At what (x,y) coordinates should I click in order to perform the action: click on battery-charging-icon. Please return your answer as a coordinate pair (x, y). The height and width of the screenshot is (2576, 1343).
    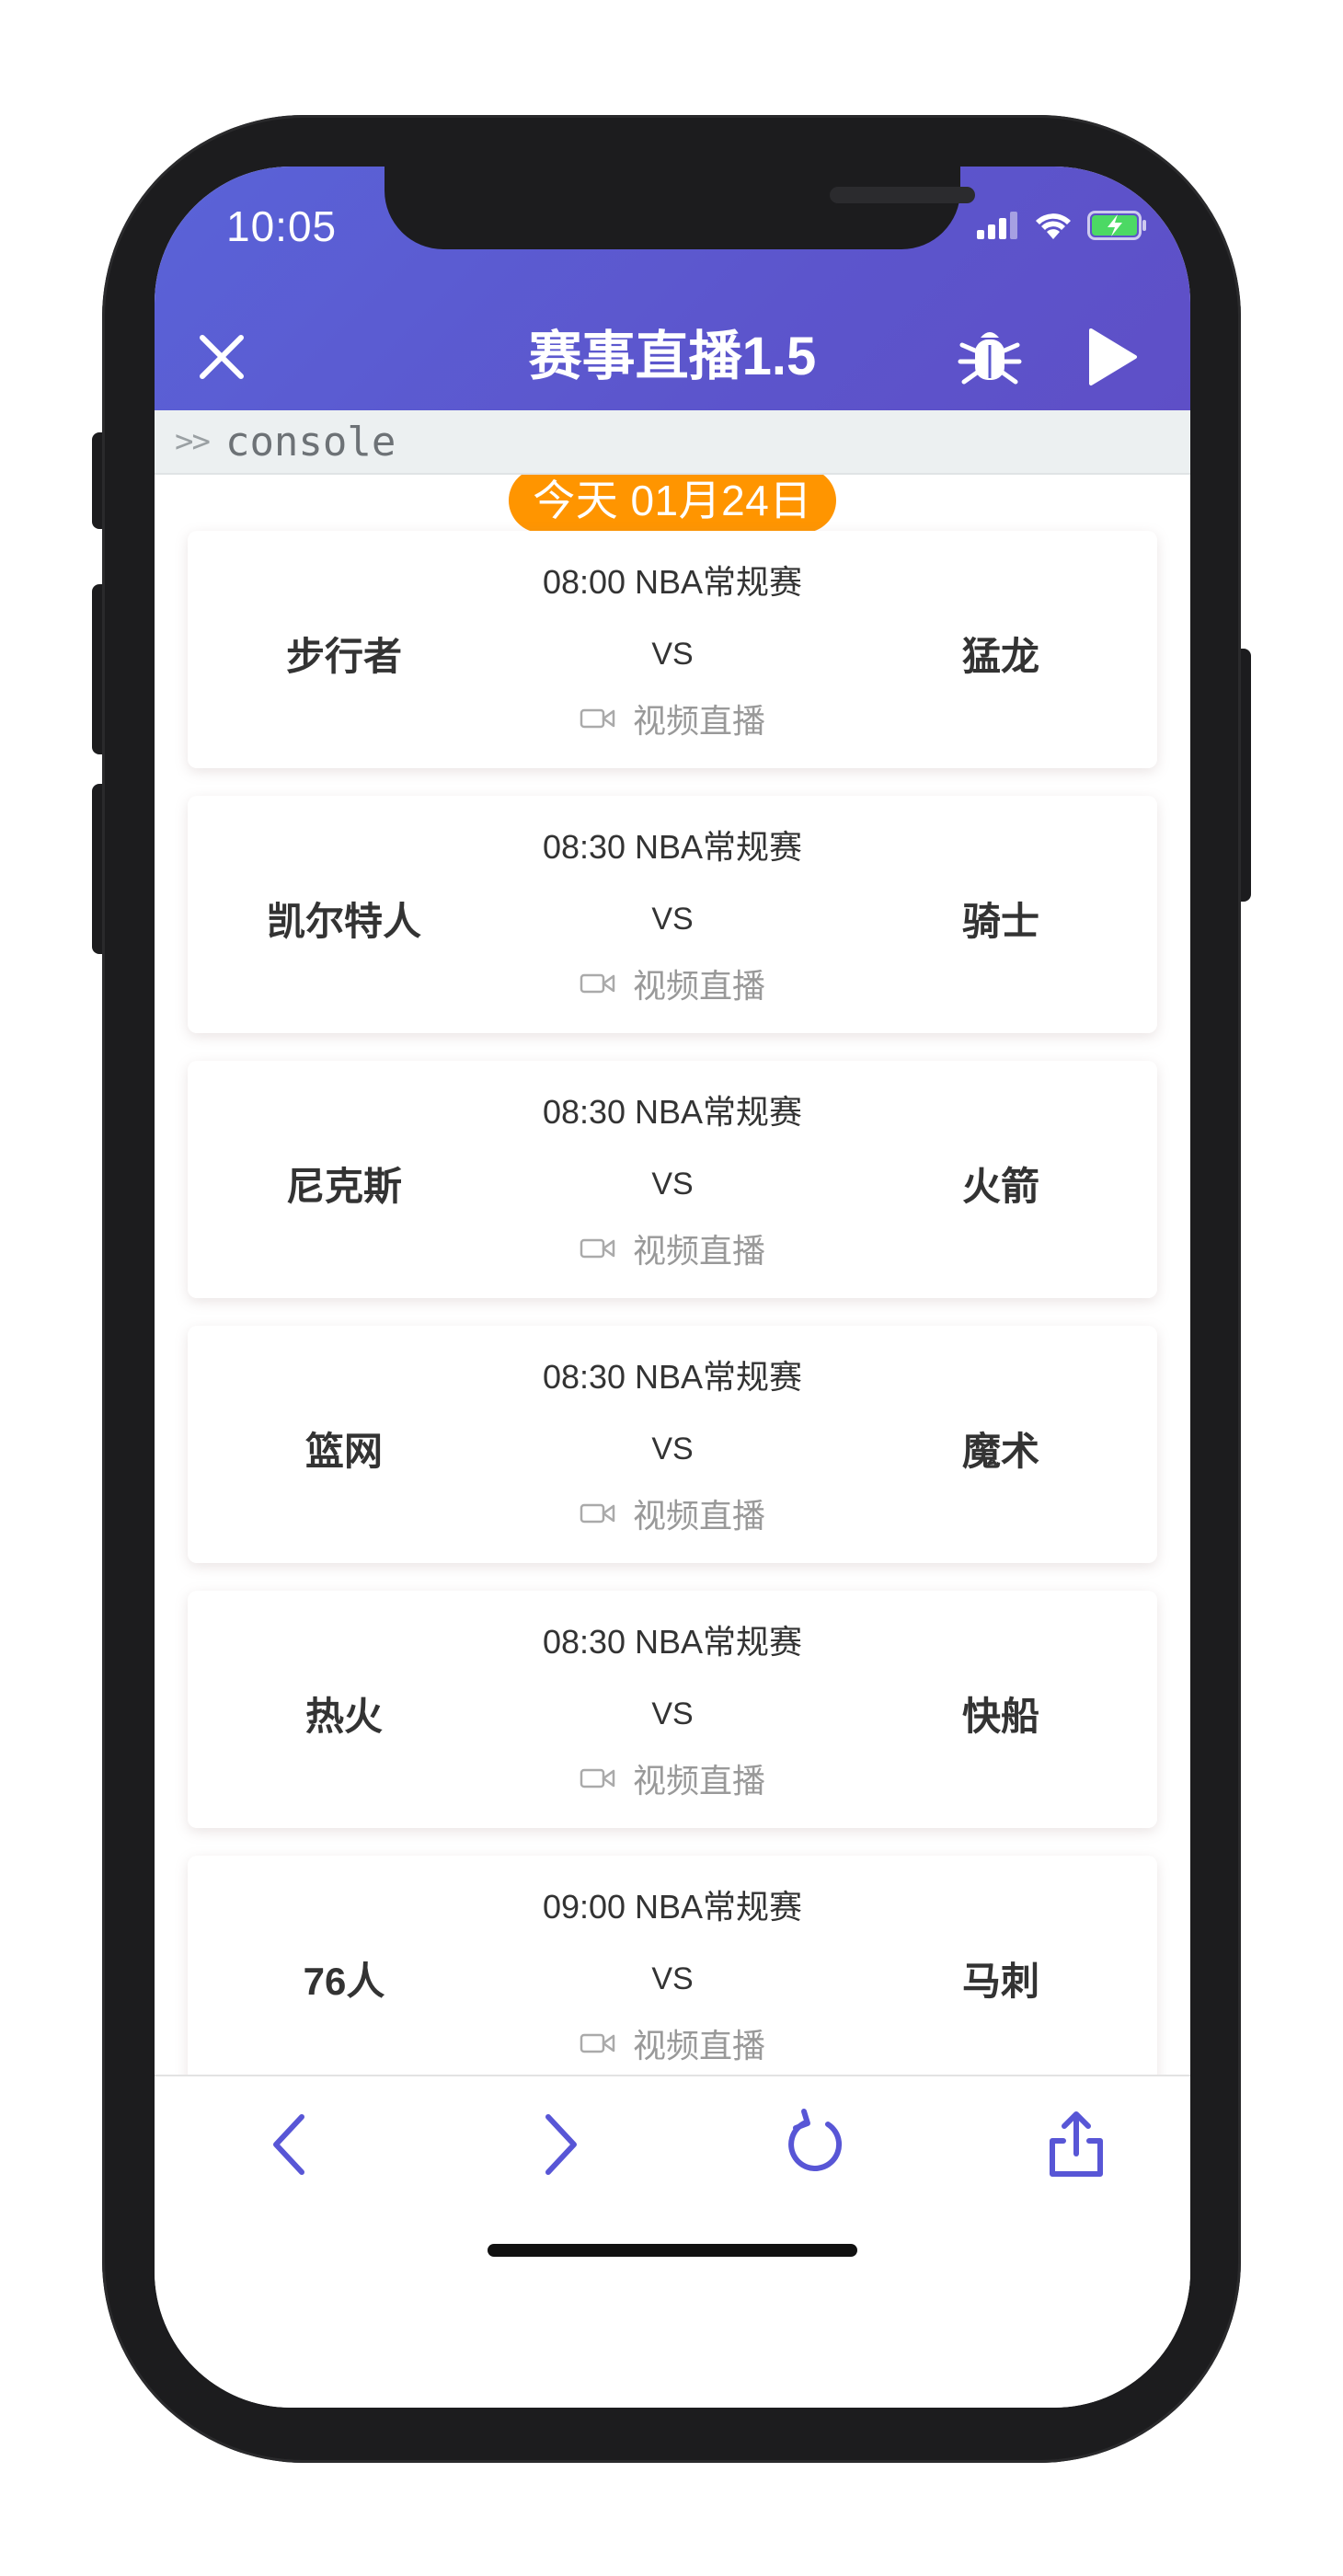
    Looking at the image, I should click on (1116, 225).